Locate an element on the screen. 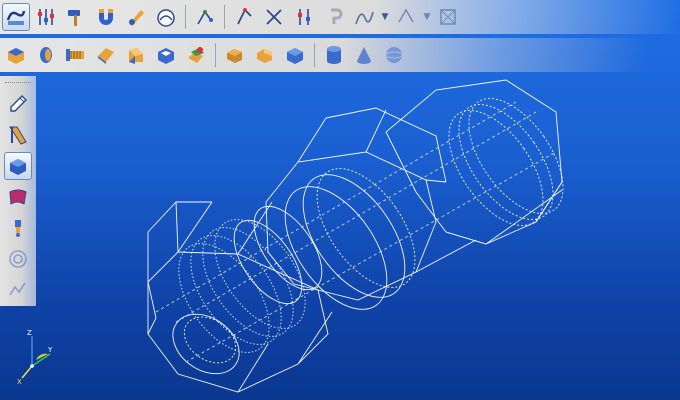 This screenshot has height=400, width=680. ruler-pencil-icon is located at coordinates (18, 135).